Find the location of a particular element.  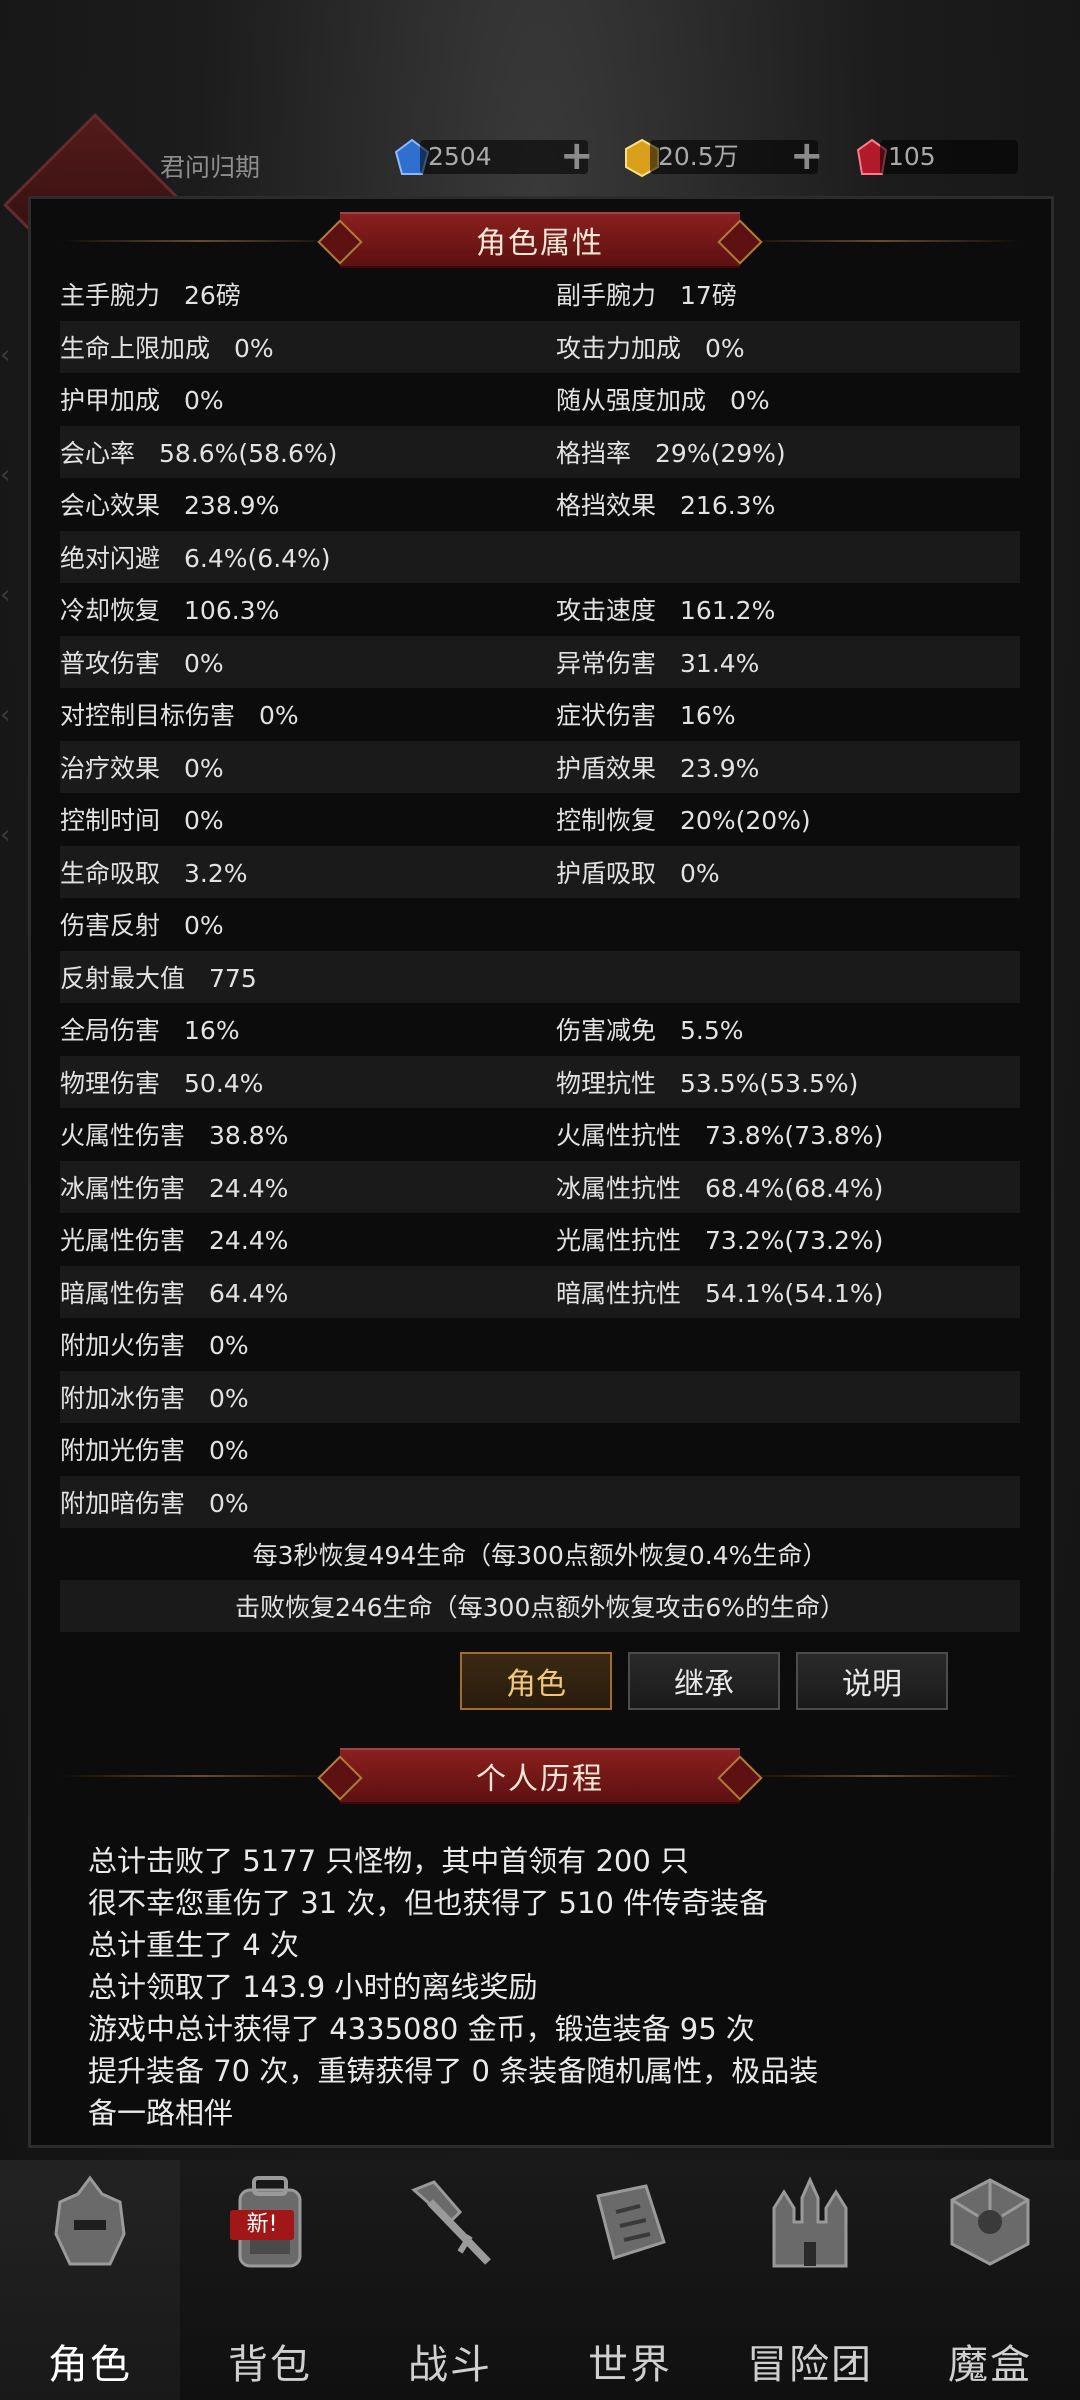

stat-label: 全局伤害 is located at coordinates (110, 1031).